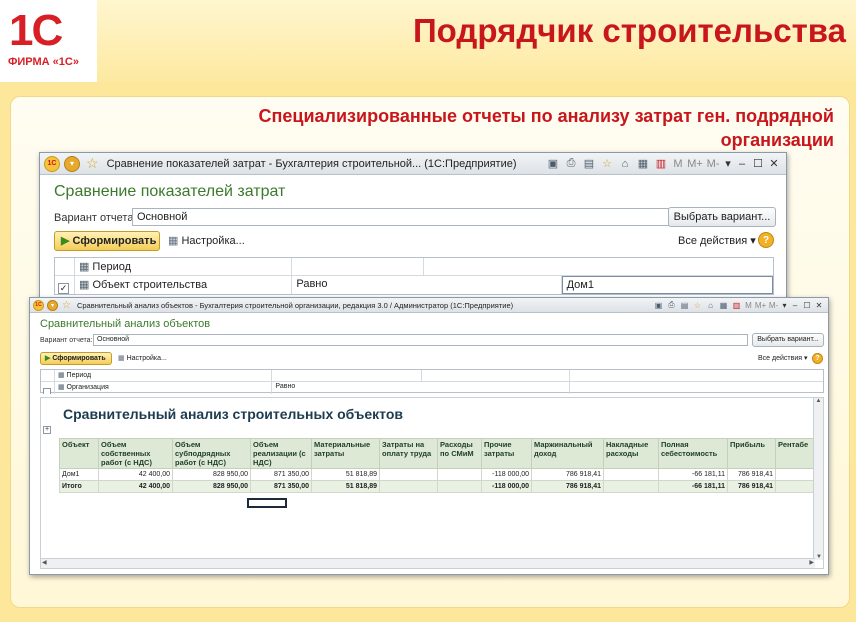 The image size is (856, 622). I want to click on filter-checkbox: ✓, so click(63, 288).